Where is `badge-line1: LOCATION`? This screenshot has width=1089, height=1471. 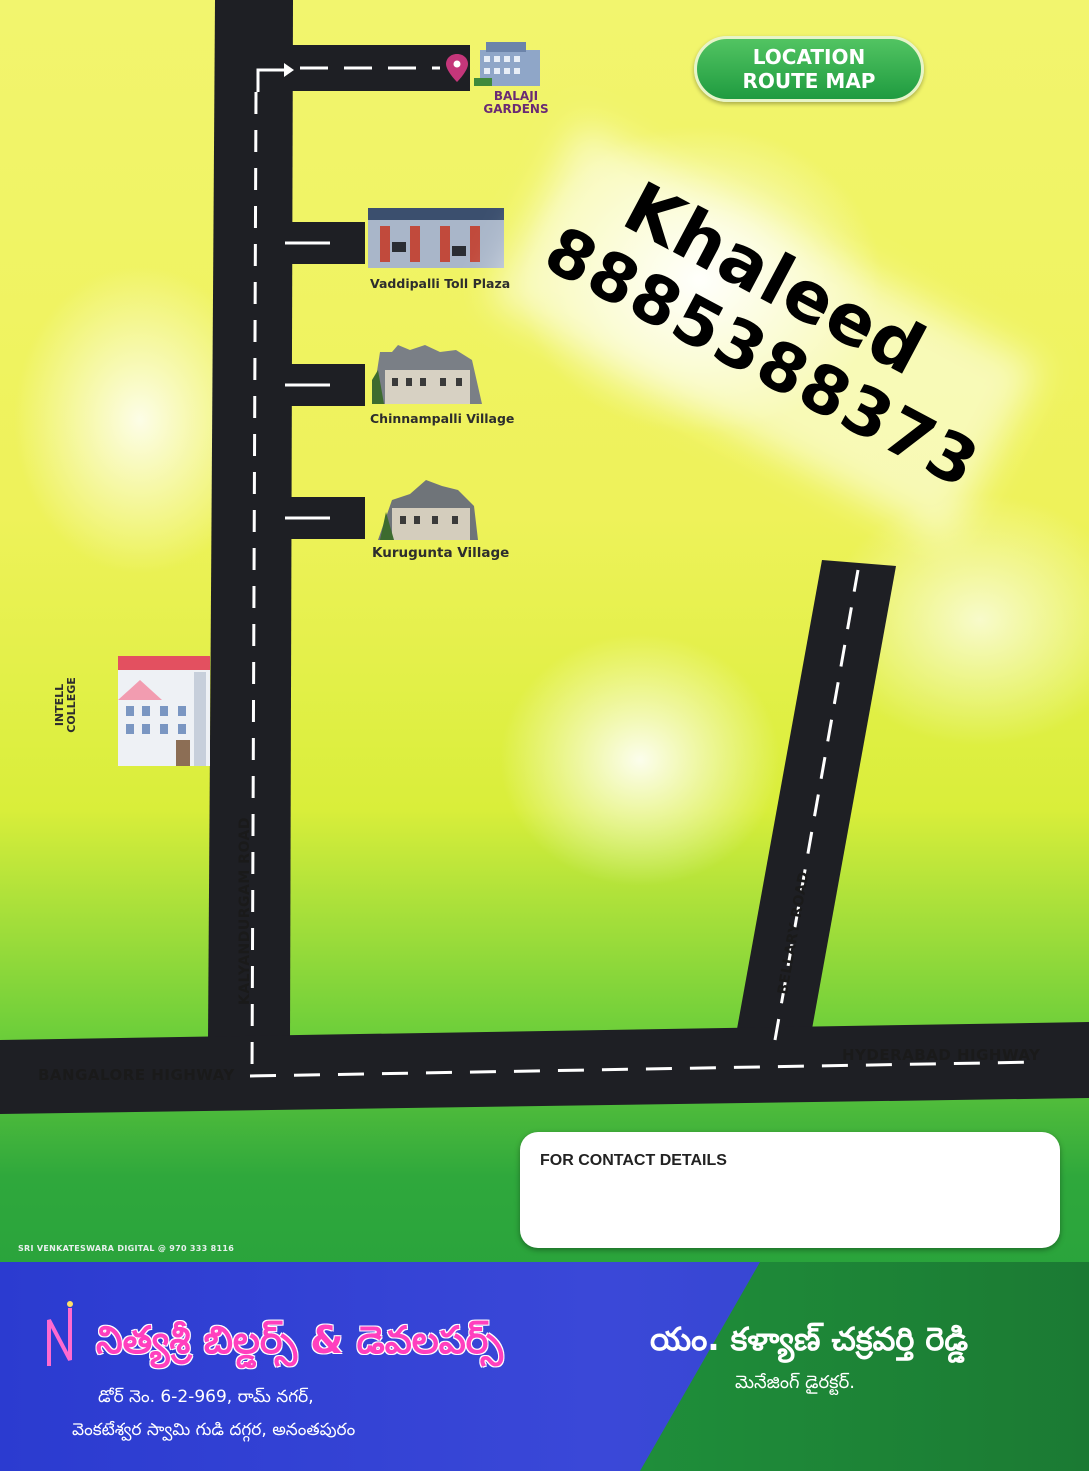 badge-line1: LOCATION is located at coordinates (809, 57).